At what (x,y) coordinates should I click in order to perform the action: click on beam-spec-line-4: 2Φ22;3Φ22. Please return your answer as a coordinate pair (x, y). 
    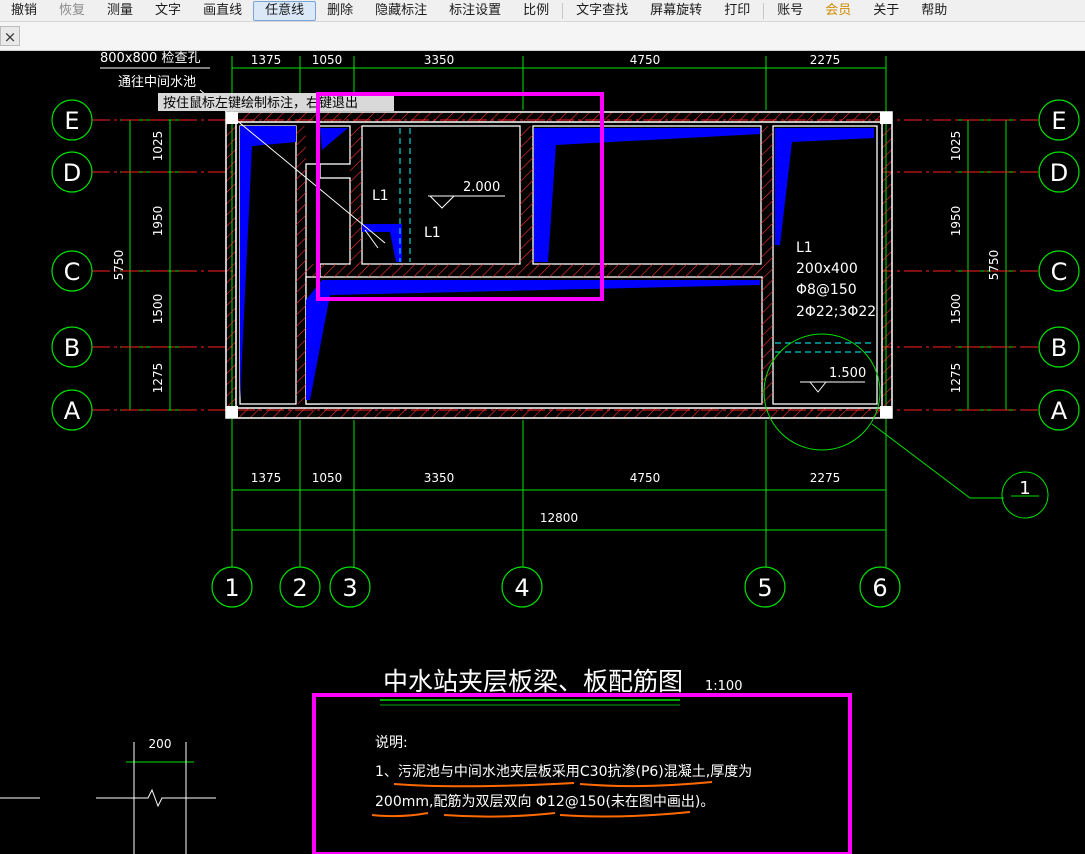
    Looking at the image, I should click on (836, 312).